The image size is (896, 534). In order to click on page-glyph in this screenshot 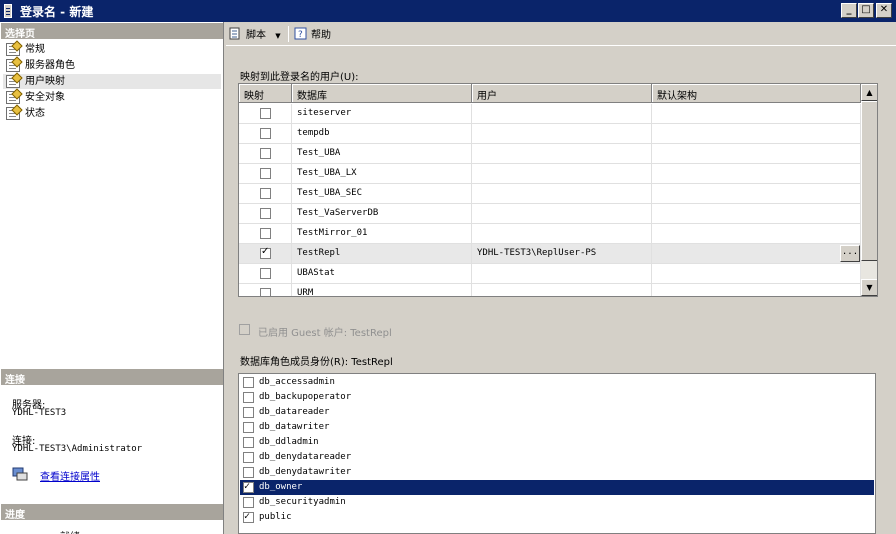, I will do `click(13, 81)`.